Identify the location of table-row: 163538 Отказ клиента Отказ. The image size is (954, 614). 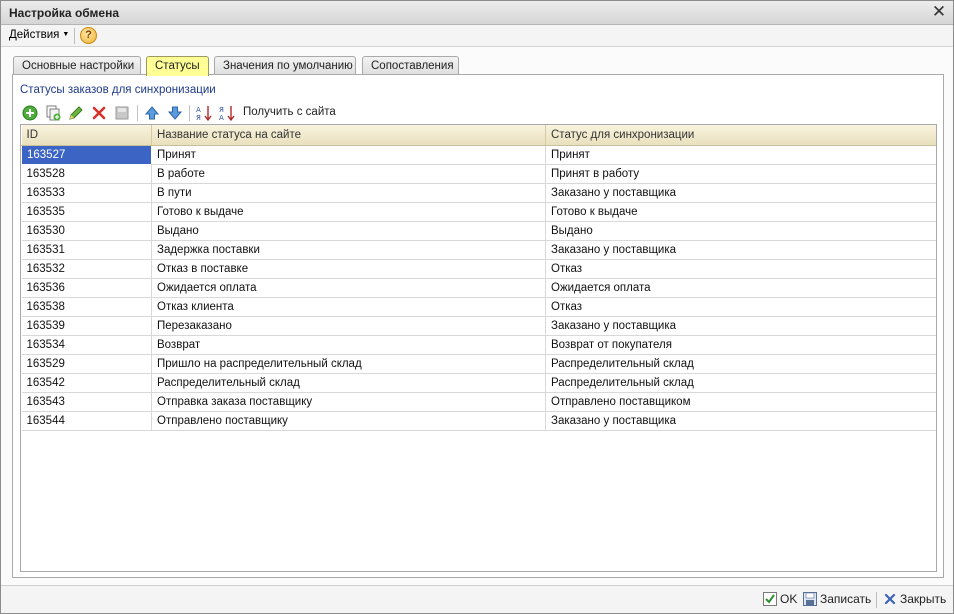
(478, 307).